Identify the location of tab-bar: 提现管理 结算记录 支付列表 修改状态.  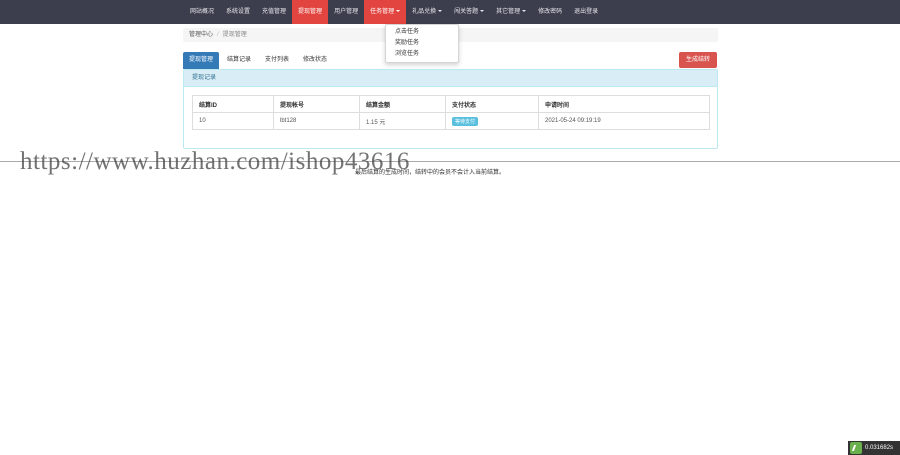
(259, 60).